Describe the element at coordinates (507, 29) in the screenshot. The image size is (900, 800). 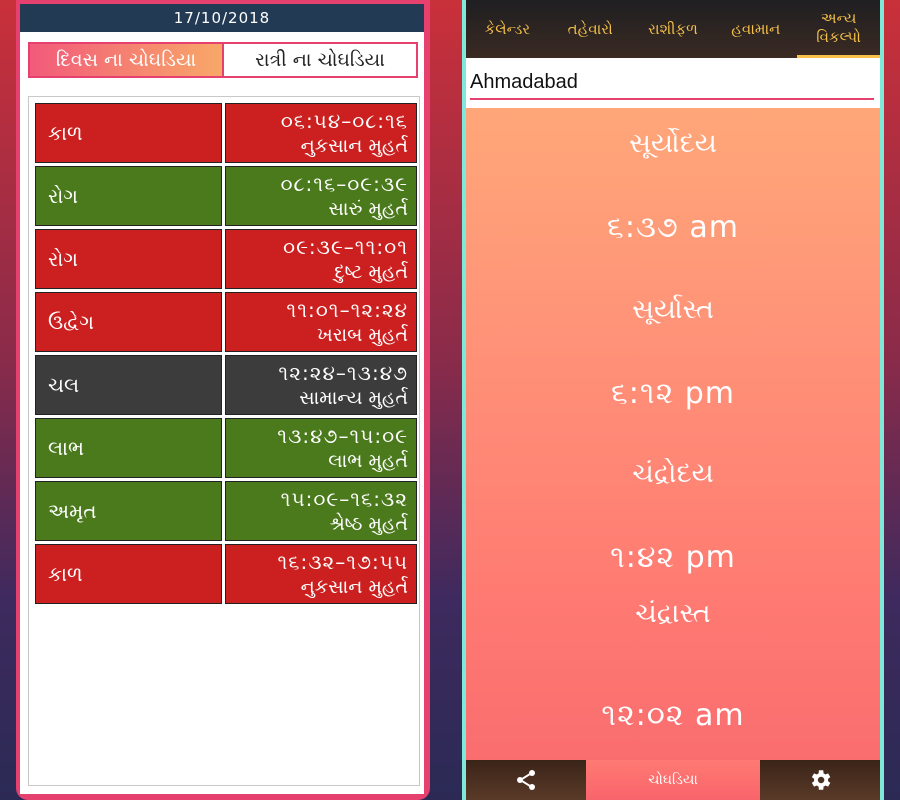
I see `tab-calendar: કેલેન્ડર` at that location.